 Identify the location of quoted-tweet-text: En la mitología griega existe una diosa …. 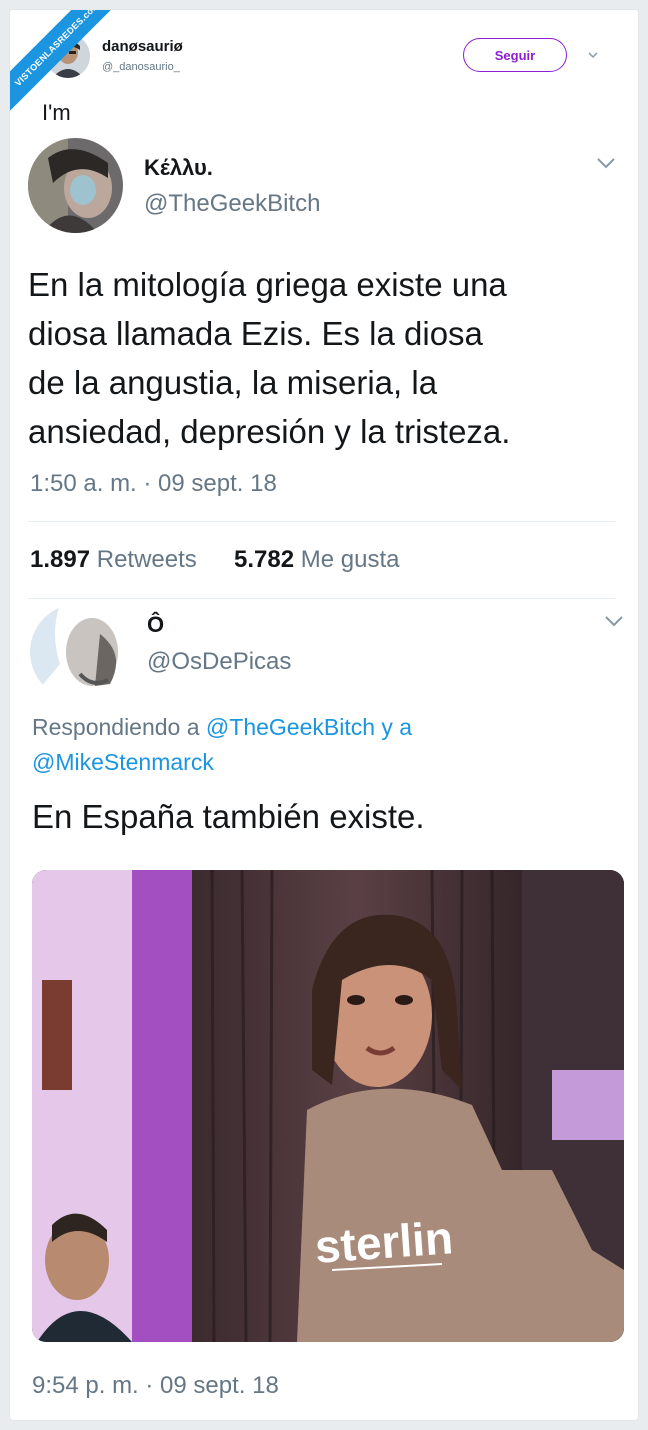
(328, 358).